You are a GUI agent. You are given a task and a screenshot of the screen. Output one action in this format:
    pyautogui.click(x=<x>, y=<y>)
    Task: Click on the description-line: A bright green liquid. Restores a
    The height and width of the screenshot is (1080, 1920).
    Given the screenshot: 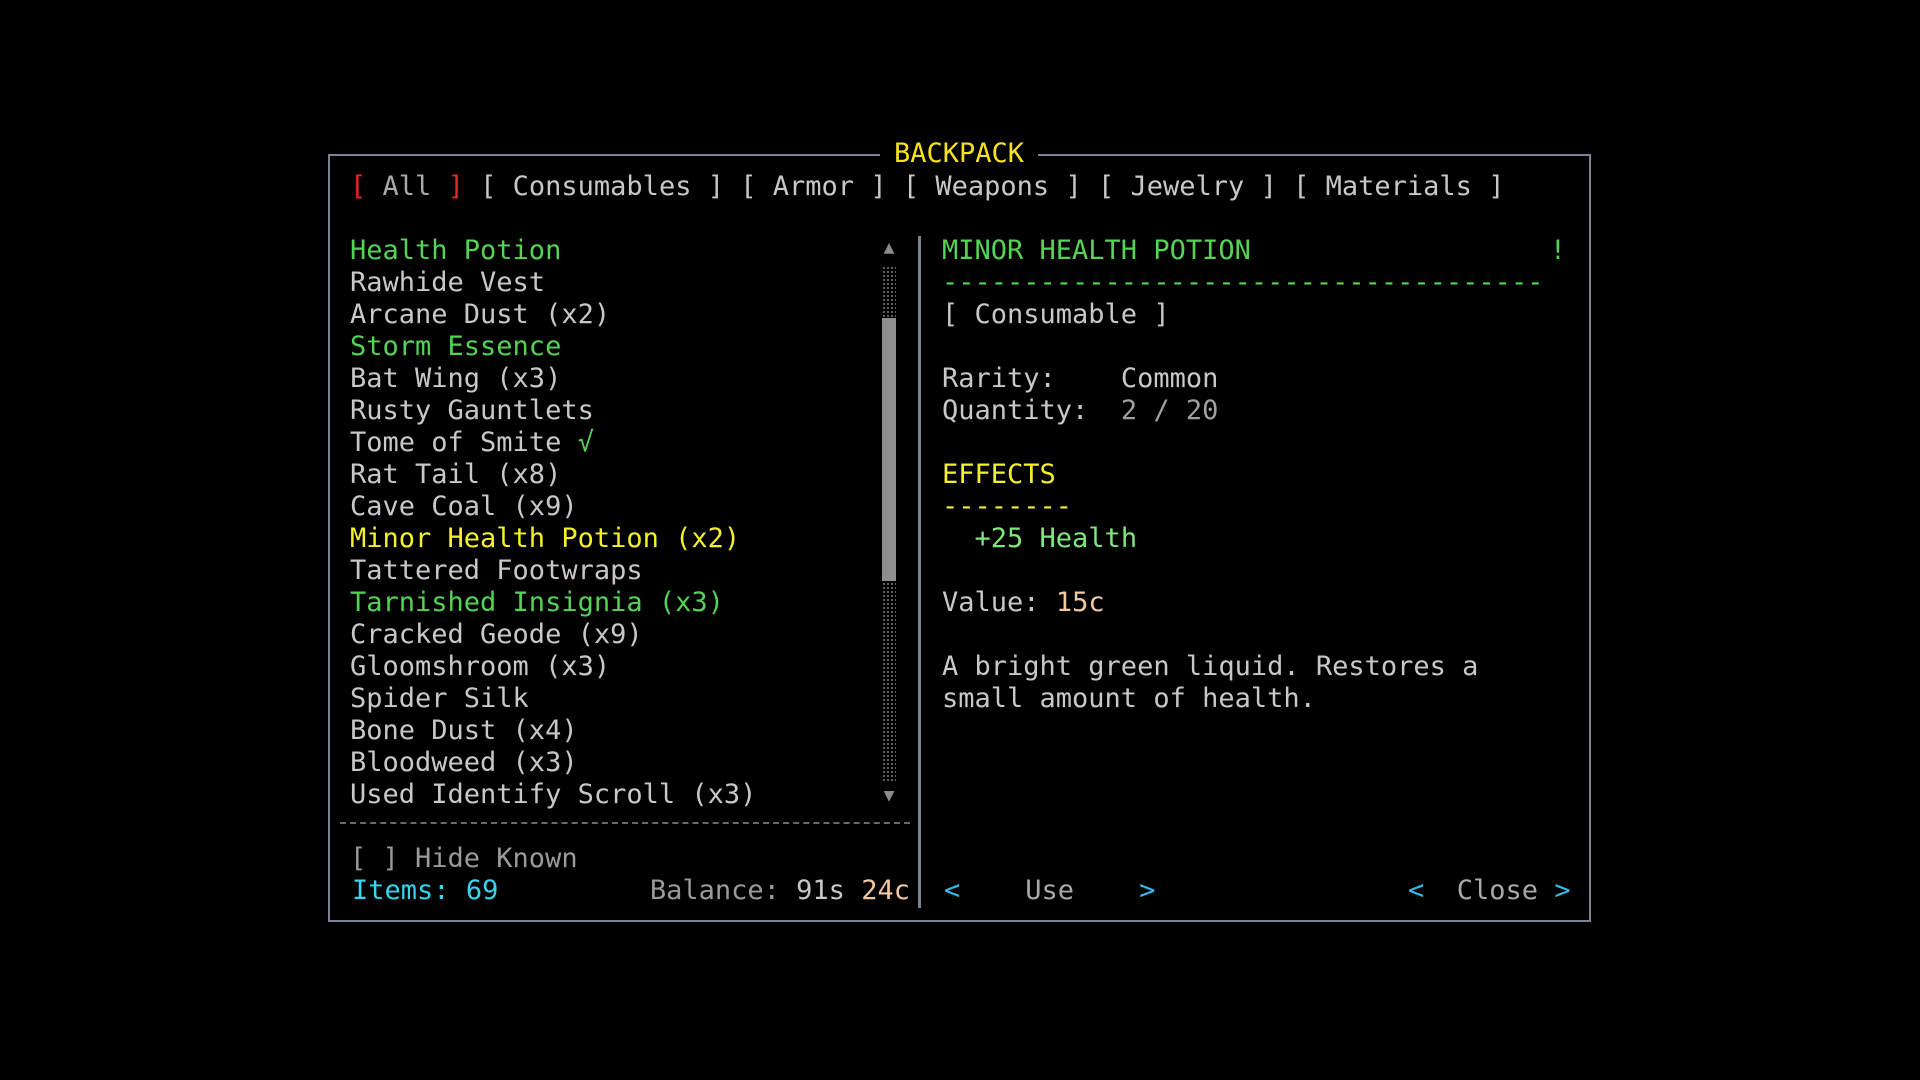 What is the action you would take?
    pyautogui.click(x=1210, y=666)
    